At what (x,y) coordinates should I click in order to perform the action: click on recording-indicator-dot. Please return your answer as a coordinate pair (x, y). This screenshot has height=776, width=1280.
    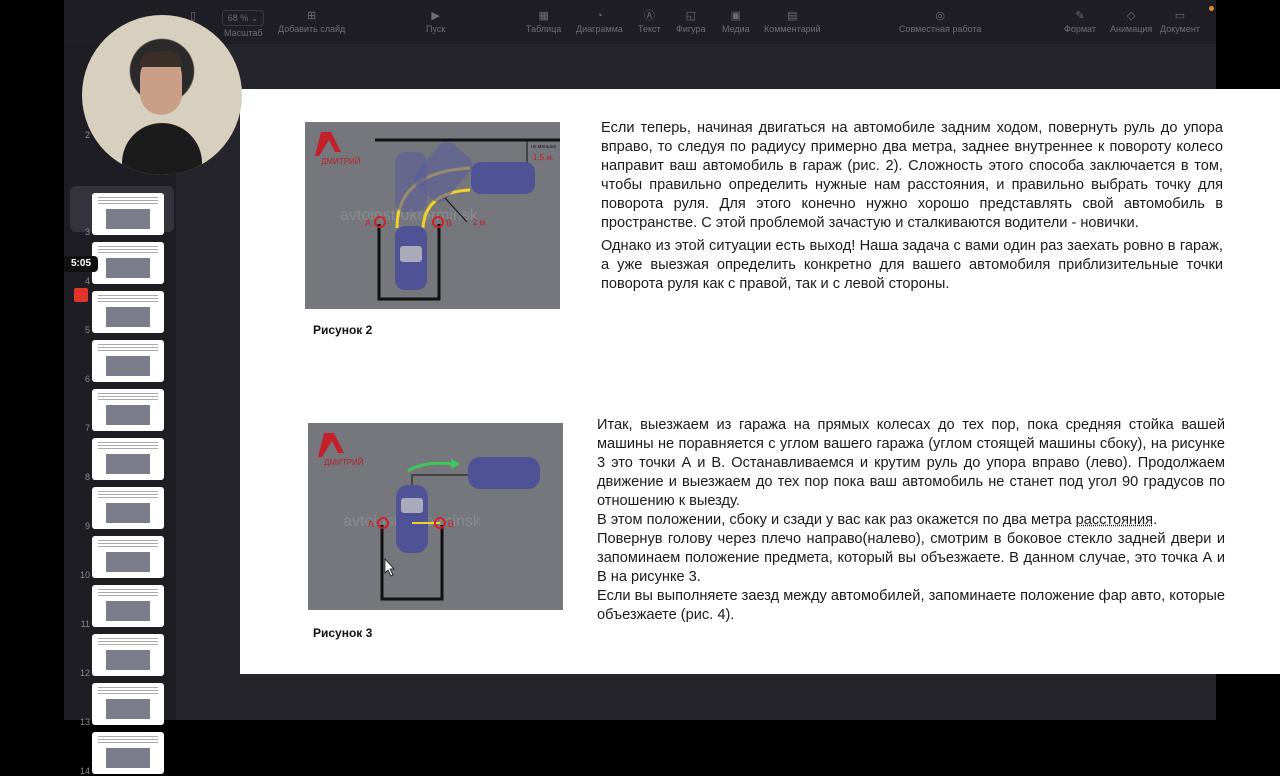
    Looking at the image, I should click on (1211, 8).